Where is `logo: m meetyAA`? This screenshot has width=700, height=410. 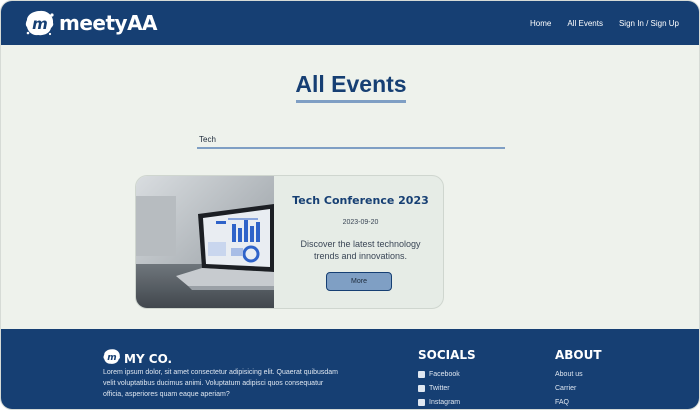 logo: m meetyAA is located at coordinates (91, 23).